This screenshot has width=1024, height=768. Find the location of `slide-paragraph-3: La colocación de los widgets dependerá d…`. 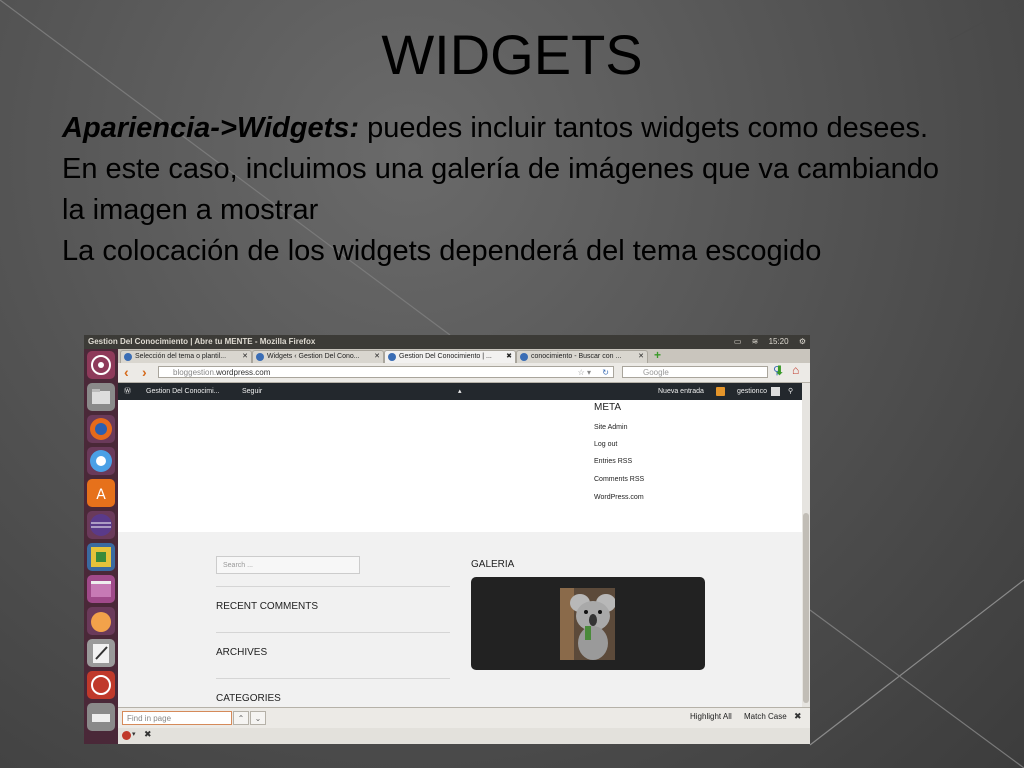

slide-paragraph-3: La colocación de los widgets dependerá d… is located at coordinates (442, 251).